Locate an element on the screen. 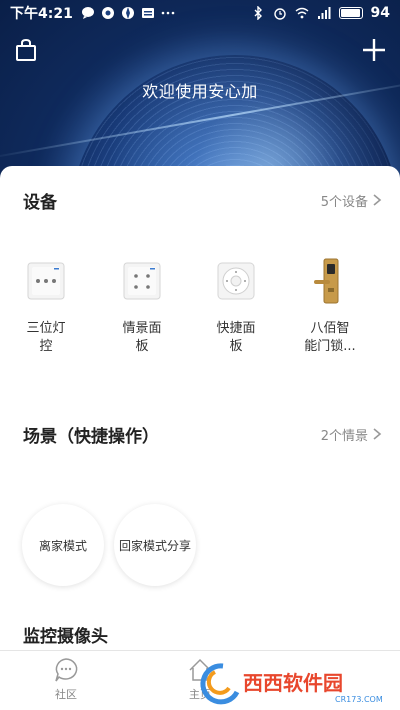 This screenshot has width=400, height=710. camera-section-title: 监控摄像头 is located at coordinates (65, 636).